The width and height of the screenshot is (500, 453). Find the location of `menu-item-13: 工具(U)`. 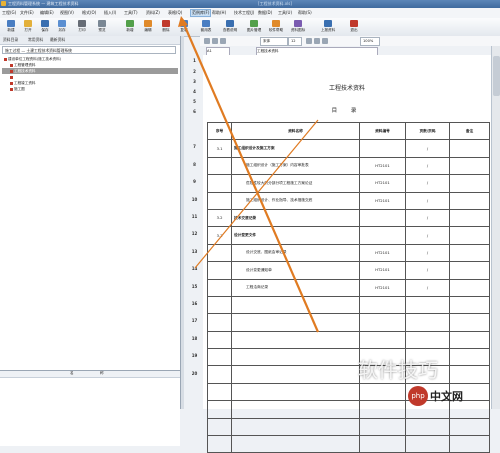

menu-item-13: 工具(U) is located at coordinates (285, 13).